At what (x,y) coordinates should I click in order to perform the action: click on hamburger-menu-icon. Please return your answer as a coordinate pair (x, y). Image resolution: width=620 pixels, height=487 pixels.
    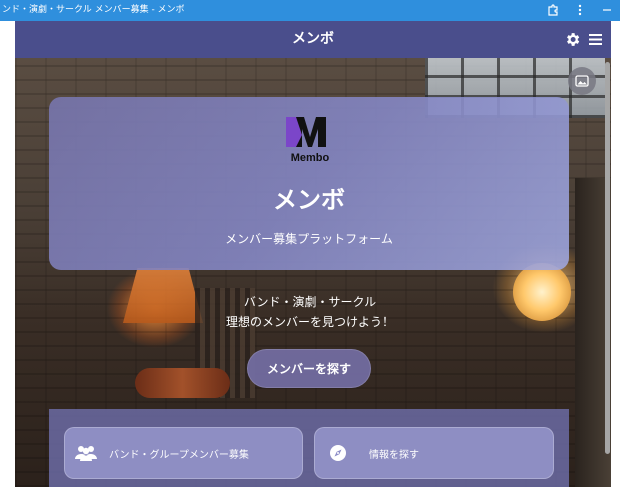
    Looking at the image, I should click on (595, 39).